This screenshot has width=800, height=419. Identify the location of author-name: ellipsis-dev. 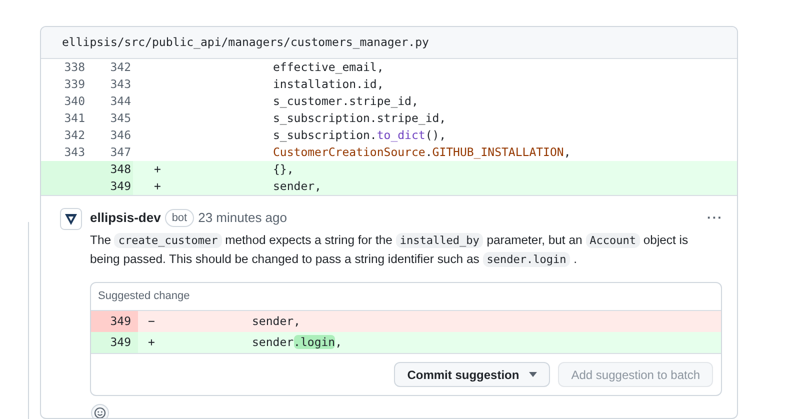
(125, 218).